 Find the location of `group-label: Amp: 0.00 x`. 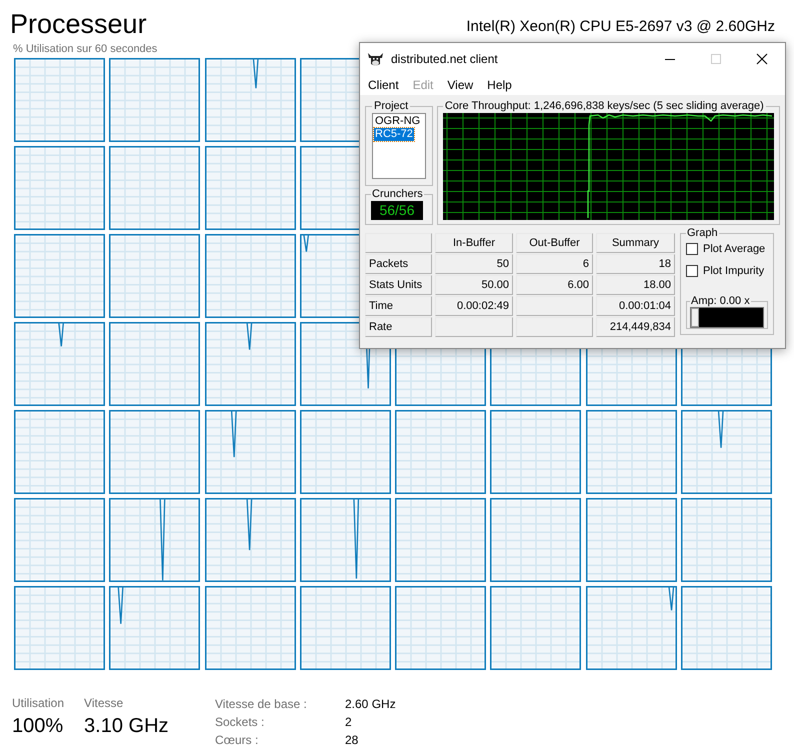

group-label: Amp: 0.00 x is located at coordinates (720, 301).